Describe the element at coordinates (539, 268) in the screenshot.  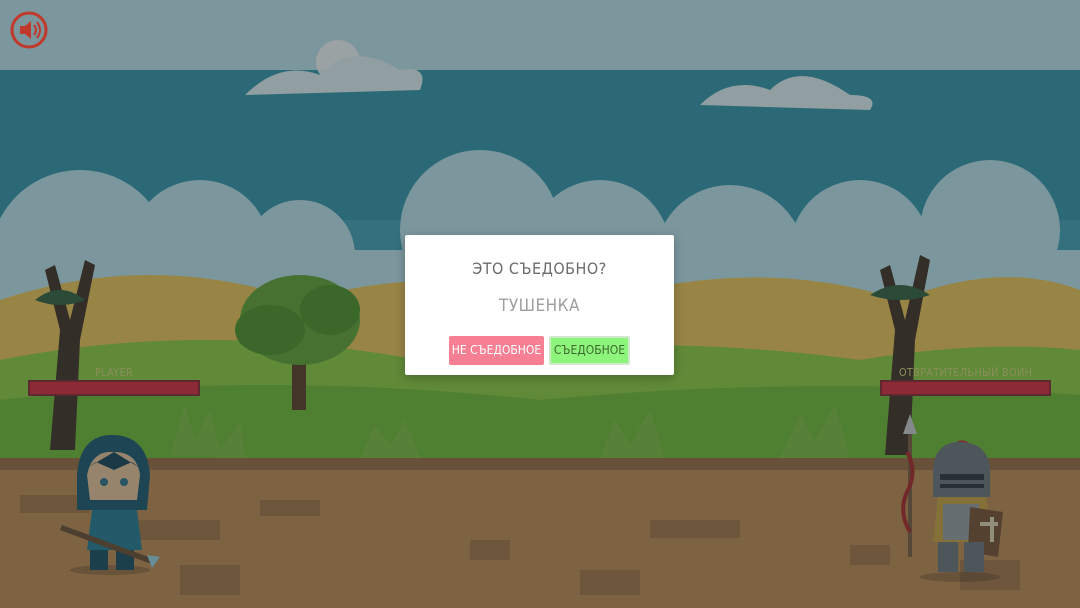
I see `dialog-title: ЭТО СЪЕДОБНО?` at that location.